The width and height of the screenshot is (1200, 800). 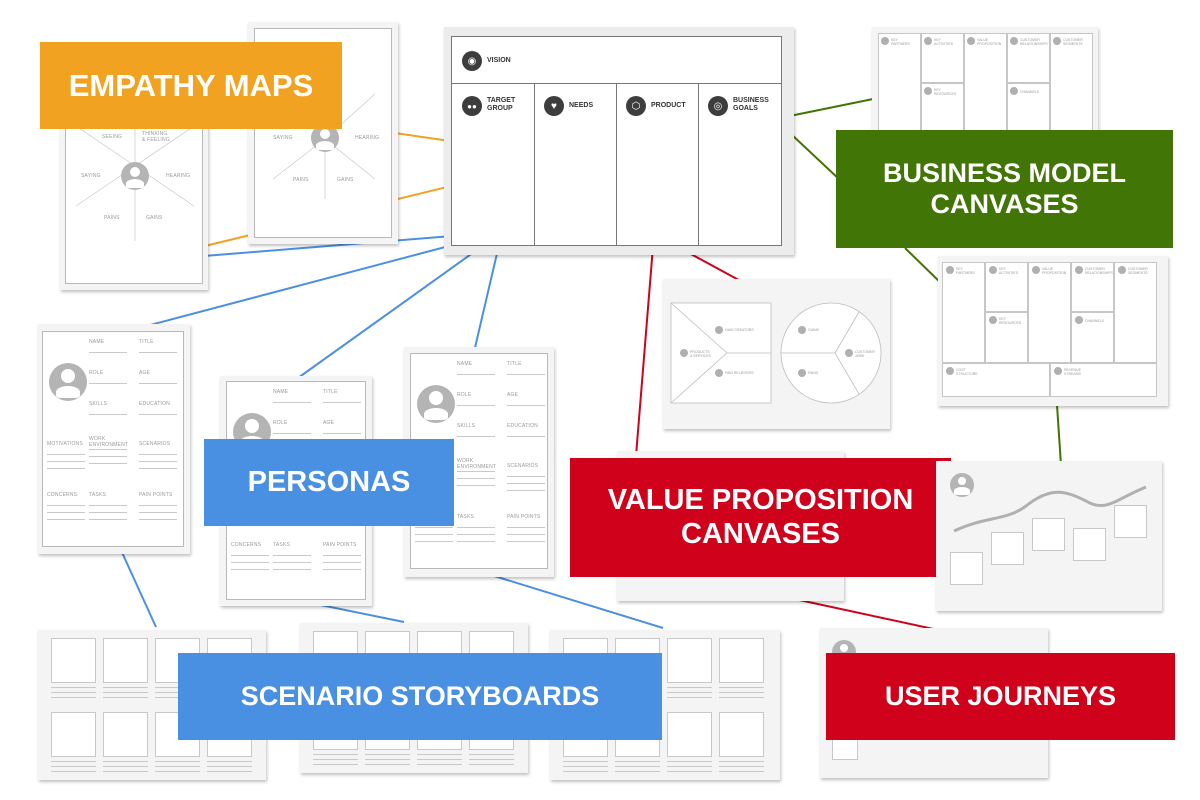 What do you see at coordinates (802, 330) in the screenshot?
I see `smile-icon` at bounding box center [802, 330].